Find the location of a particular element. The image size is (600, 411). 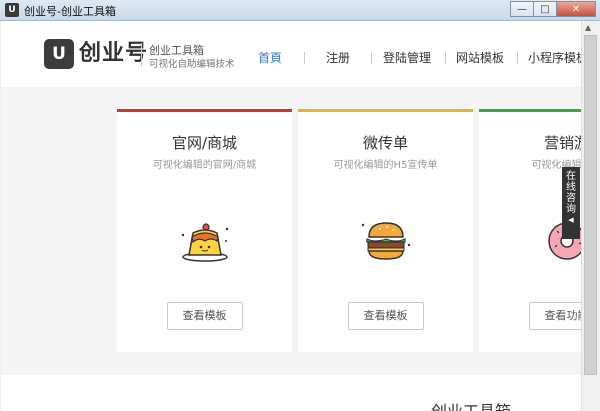

online-consult-tab: 在线咨询 ◀ is located at coordinates (571, 203).